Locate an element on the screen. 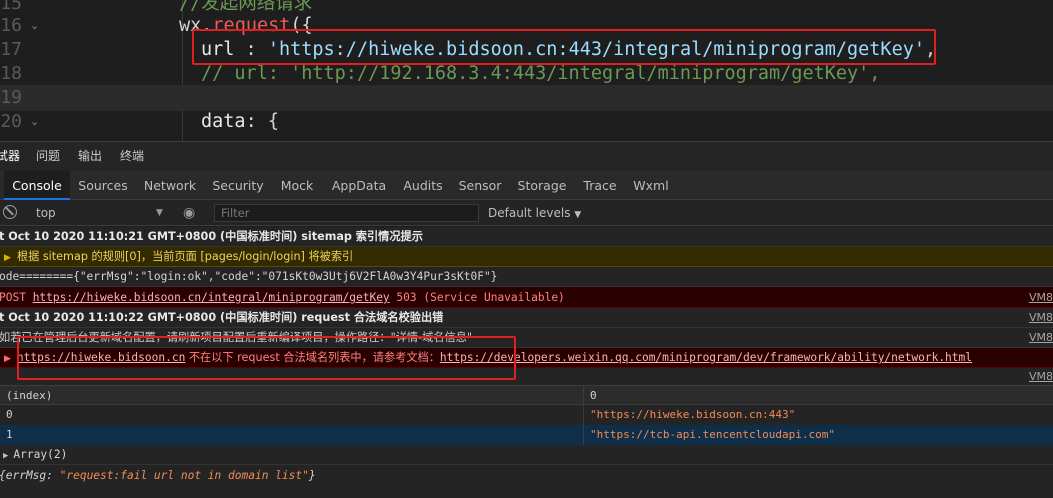 Image resolution: width=1053 pixels, height=498 pixels. log-levels-select: Default levels ▼ is located at coordinates (534, 214).